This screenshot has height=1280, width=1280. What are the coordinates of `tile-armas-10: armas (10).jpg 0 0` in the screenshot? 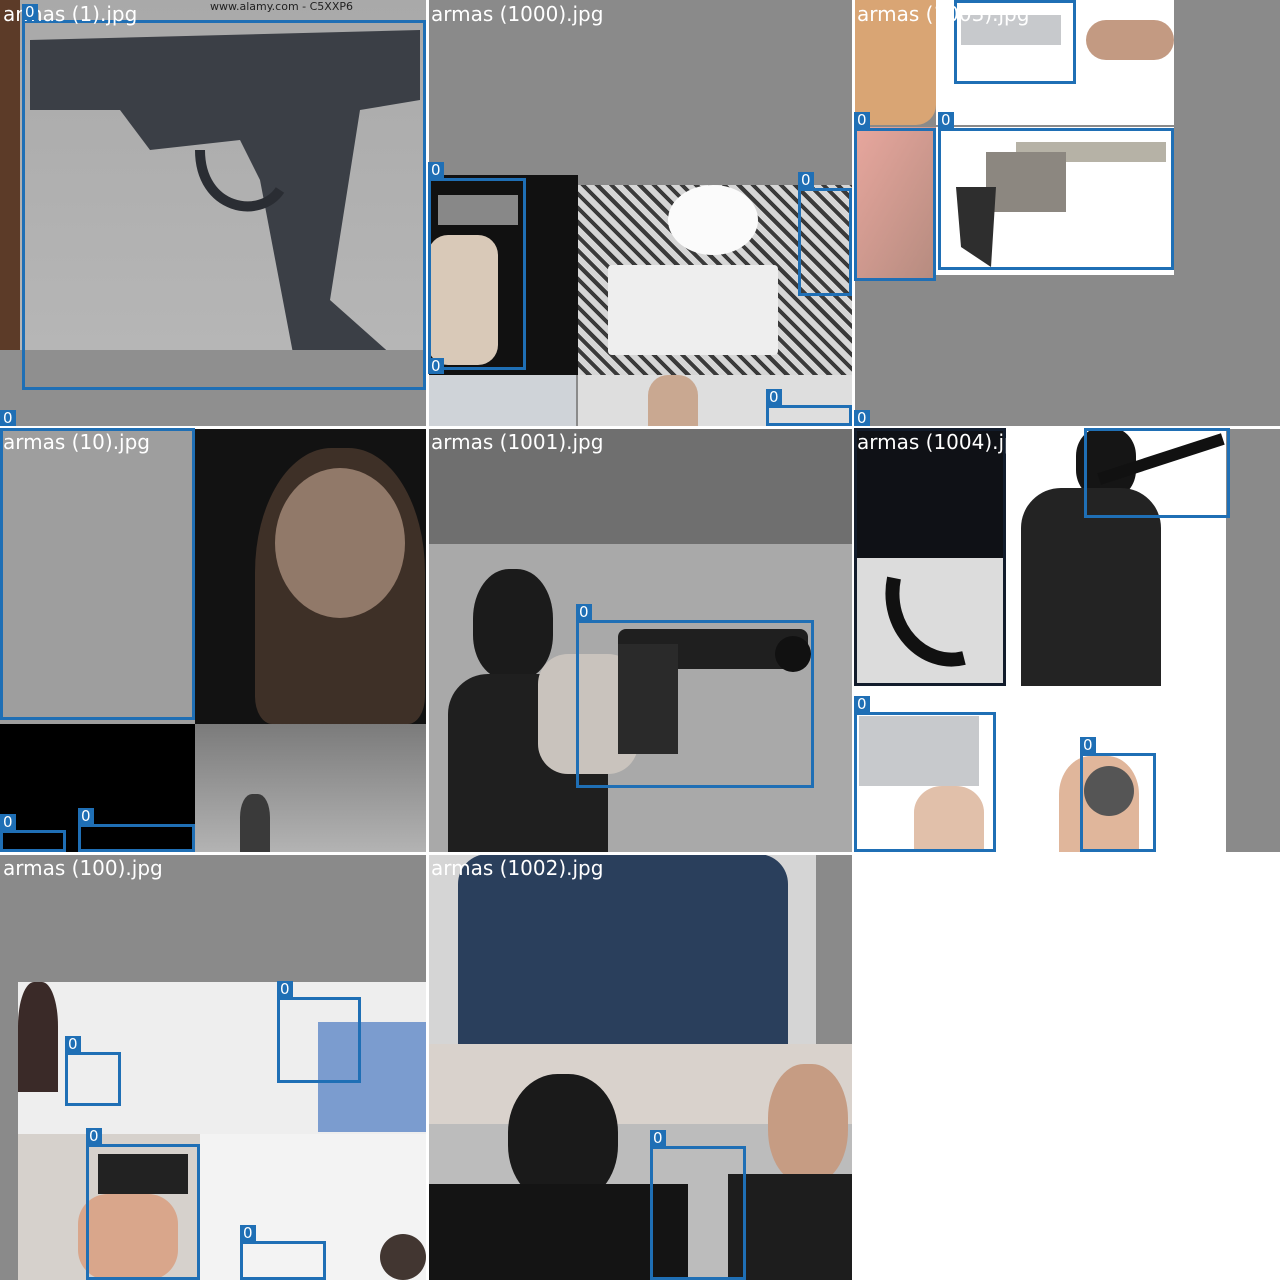 It's located at (213, 640).